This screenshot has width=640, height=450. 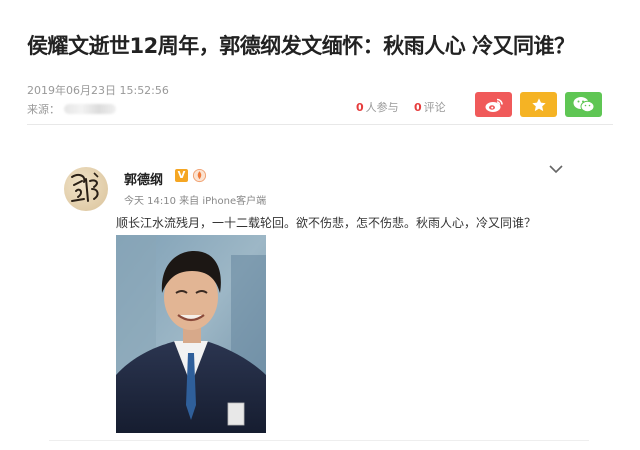 I want to click on star-icon, so click(x=538, y=104).